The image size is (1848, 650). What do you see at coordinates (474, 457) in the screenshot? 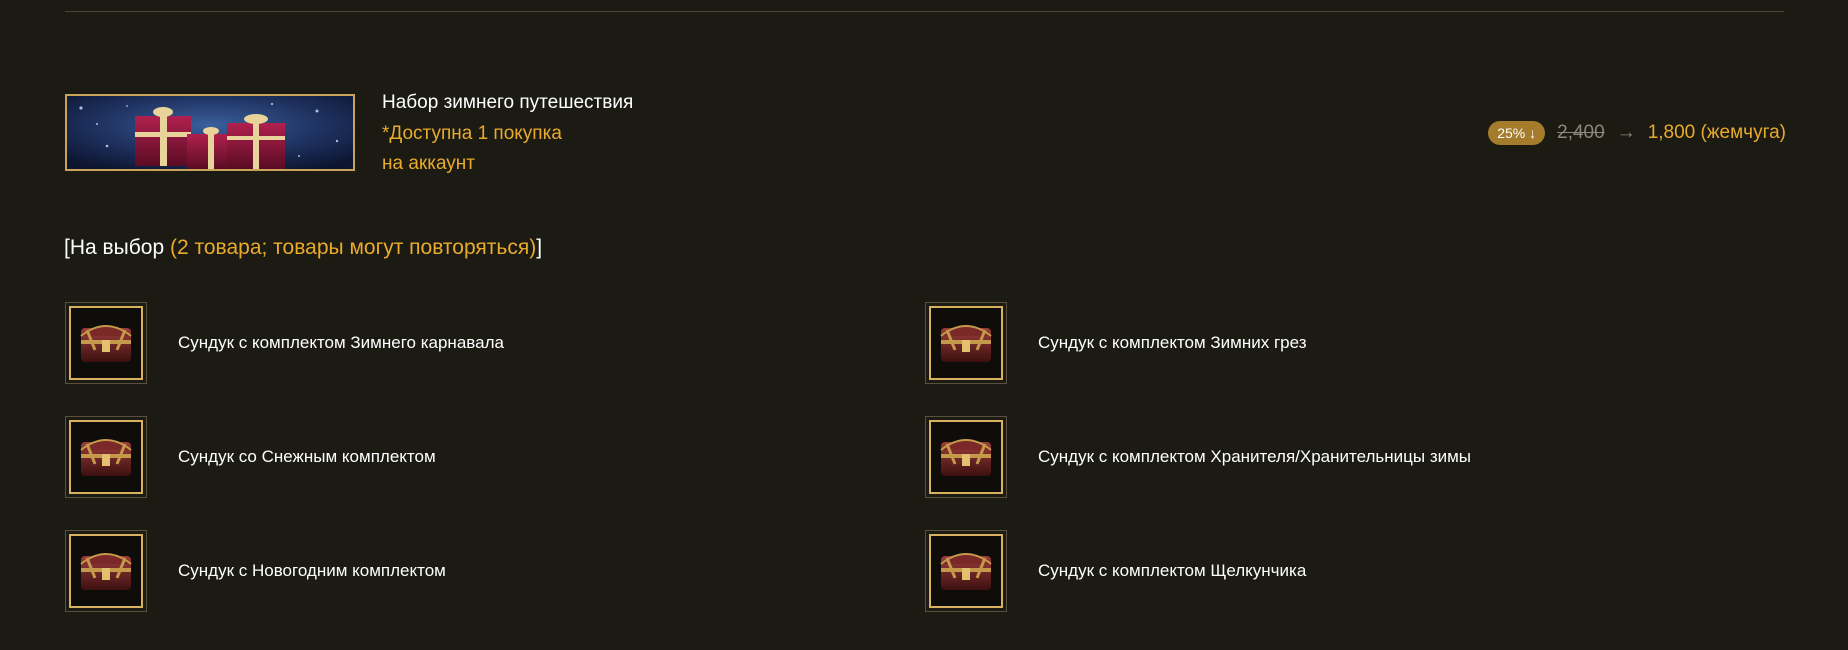
I see `reward-item: Сундук со Снежным комплектом` at bounding box center [474, 457].